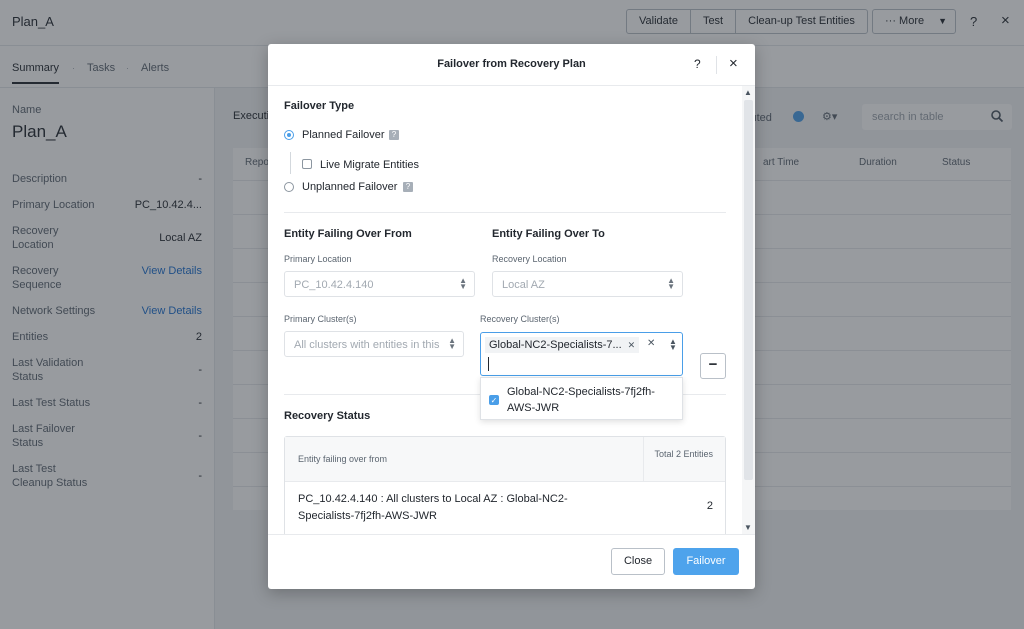  I want to click on primary-location-label: Primary Location, so click(318, 259).